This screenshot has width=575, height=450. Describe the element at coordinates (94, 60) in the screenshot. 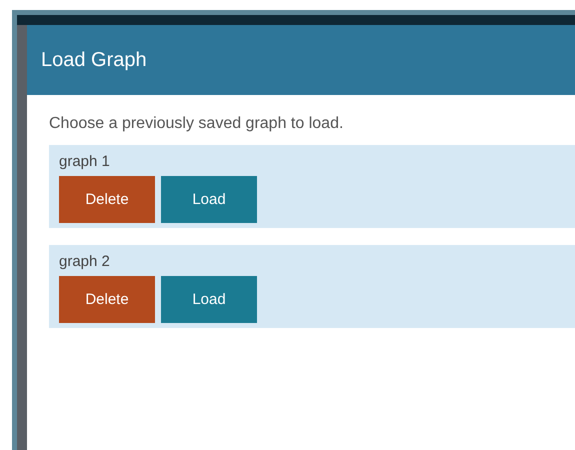

I see `dialog-title: Load Graph` at that location.